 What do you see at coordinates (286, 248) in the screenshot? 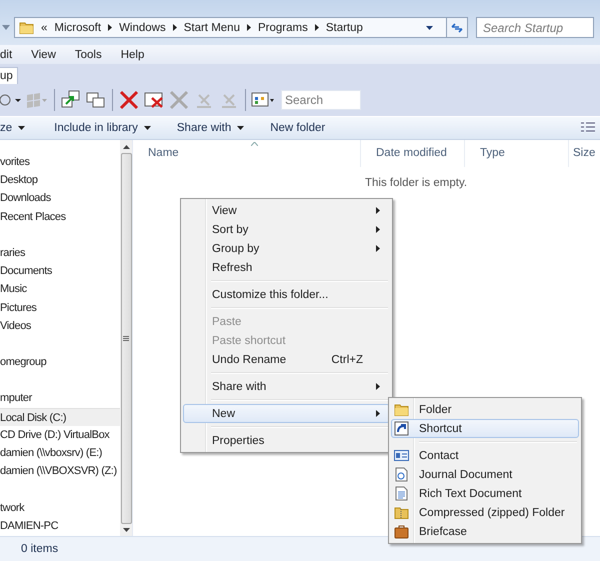
I see `menu-item: Group by` at bounding box center [286, 248].